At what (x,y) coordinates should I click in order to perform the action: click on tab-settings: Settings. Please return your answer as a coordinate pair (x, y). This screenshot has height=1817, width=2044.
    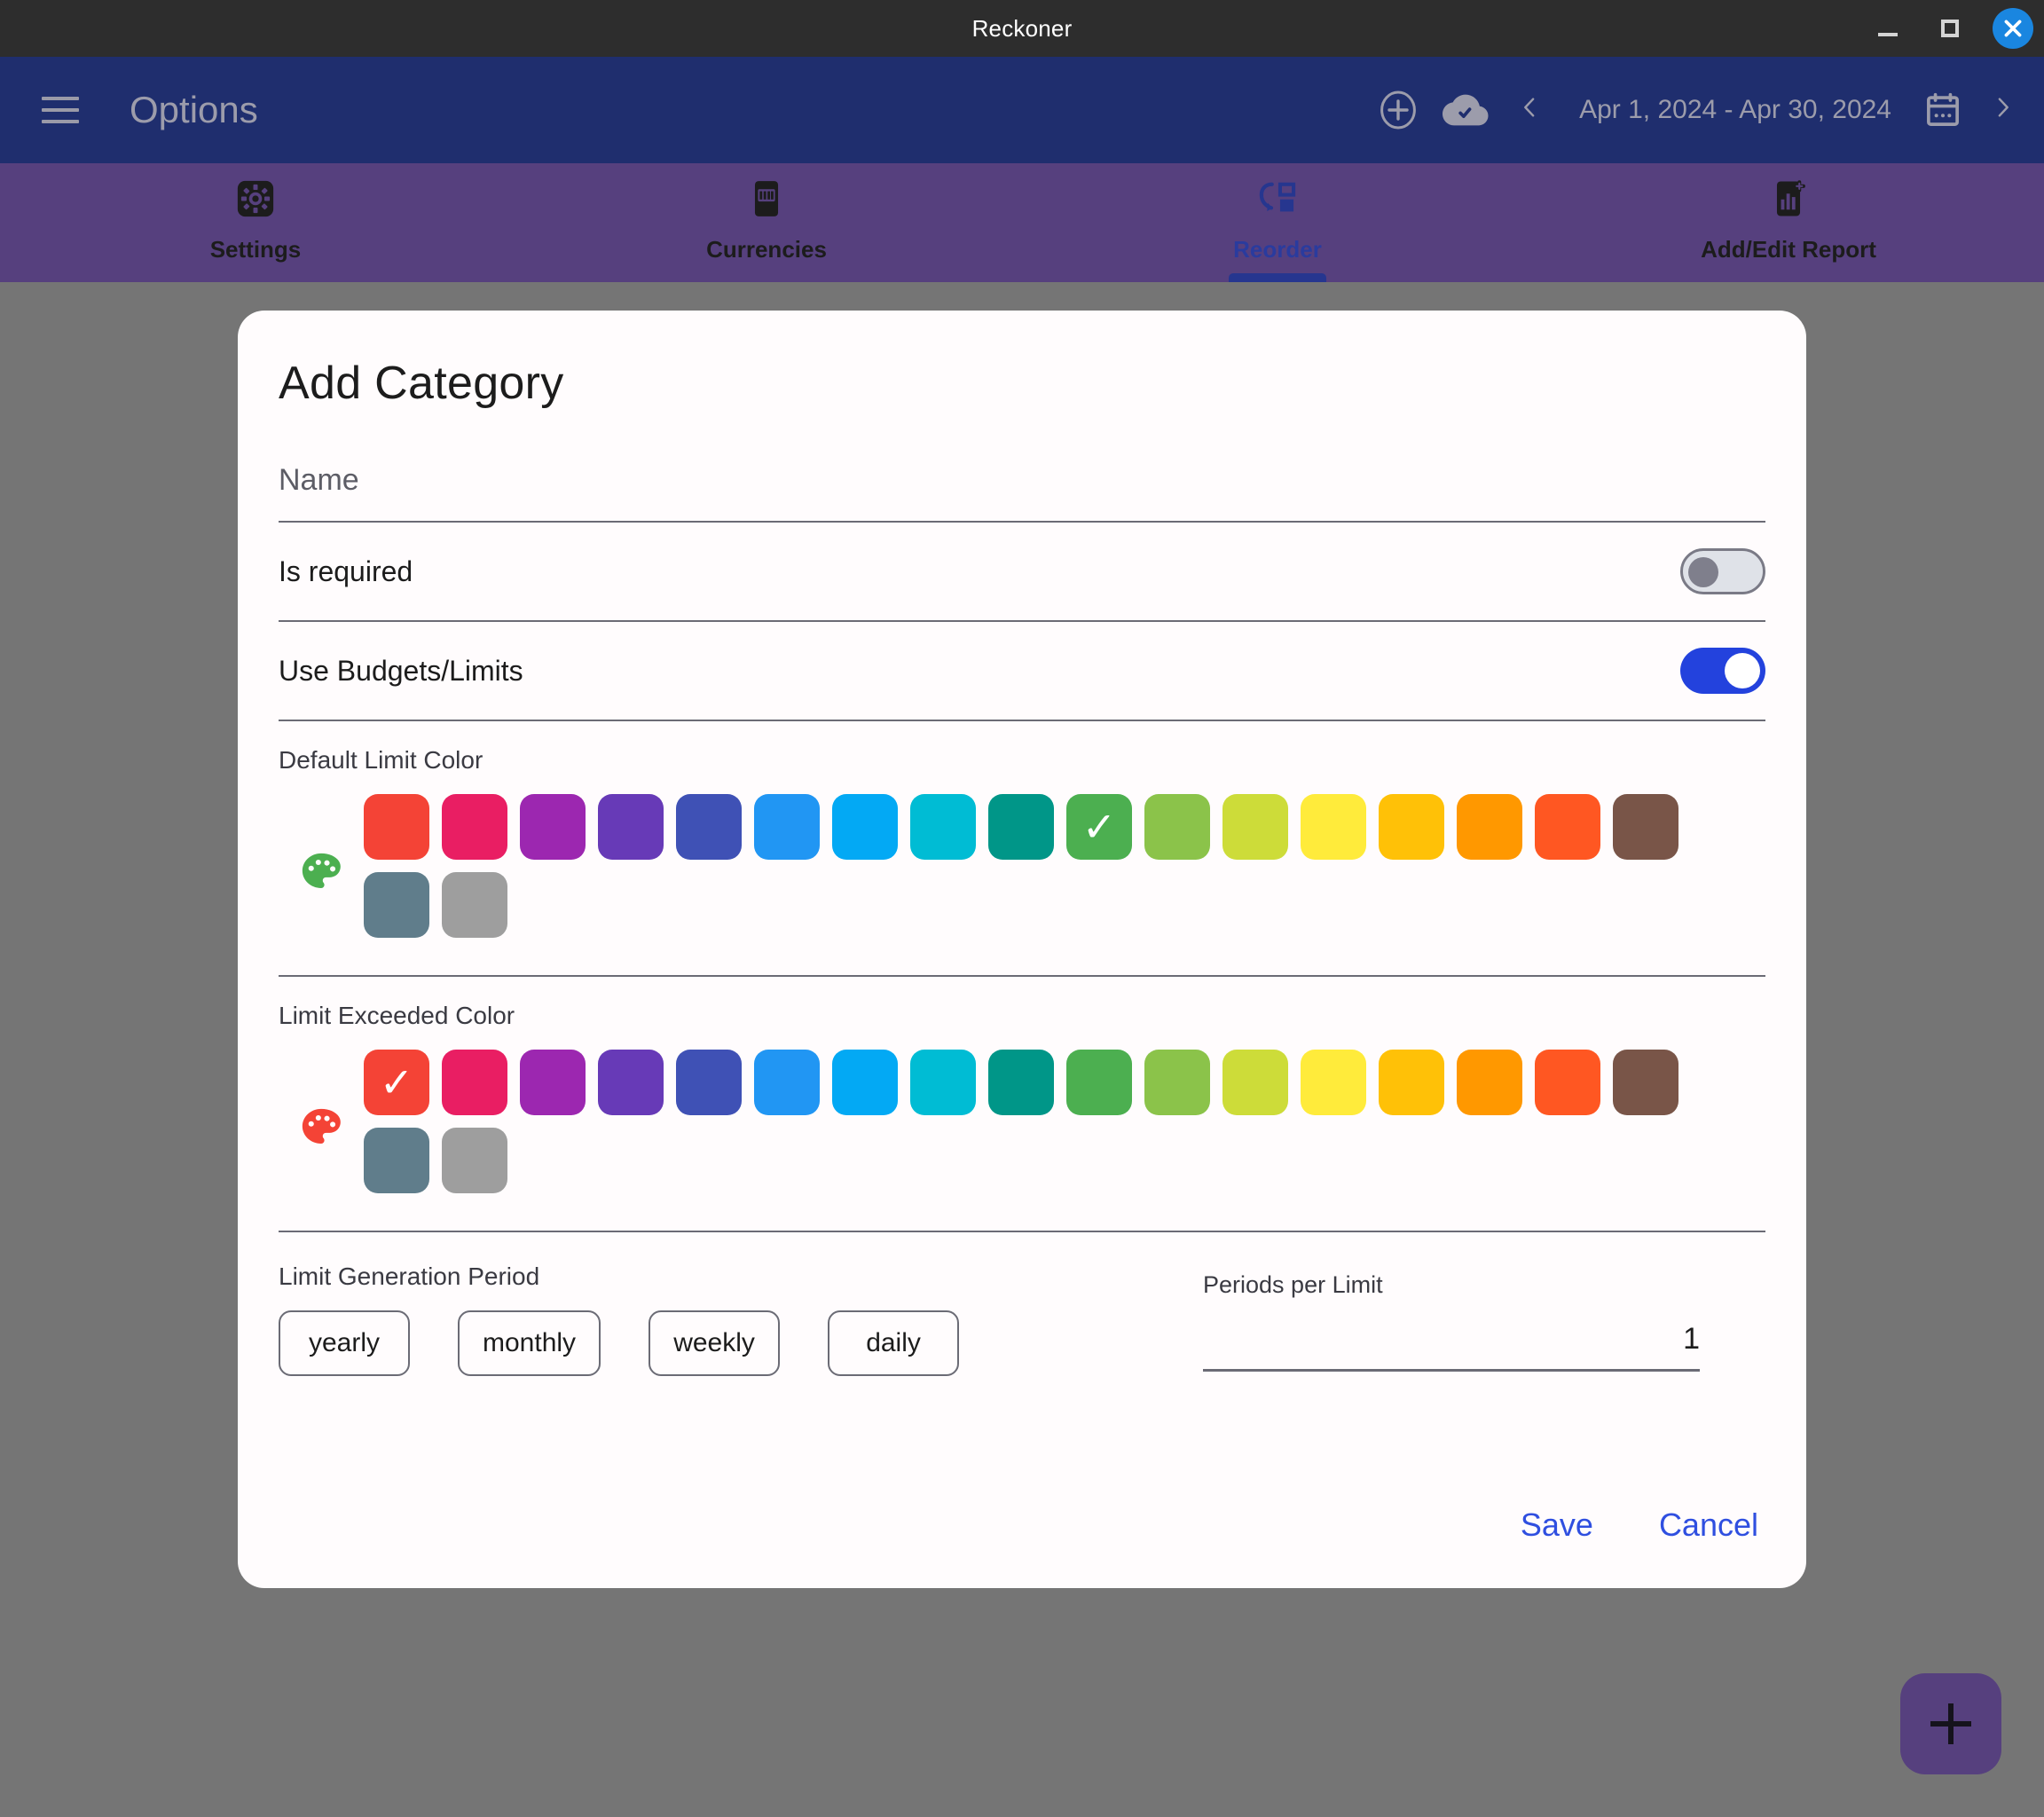
    Looking at the image, I should click on (255, 222).